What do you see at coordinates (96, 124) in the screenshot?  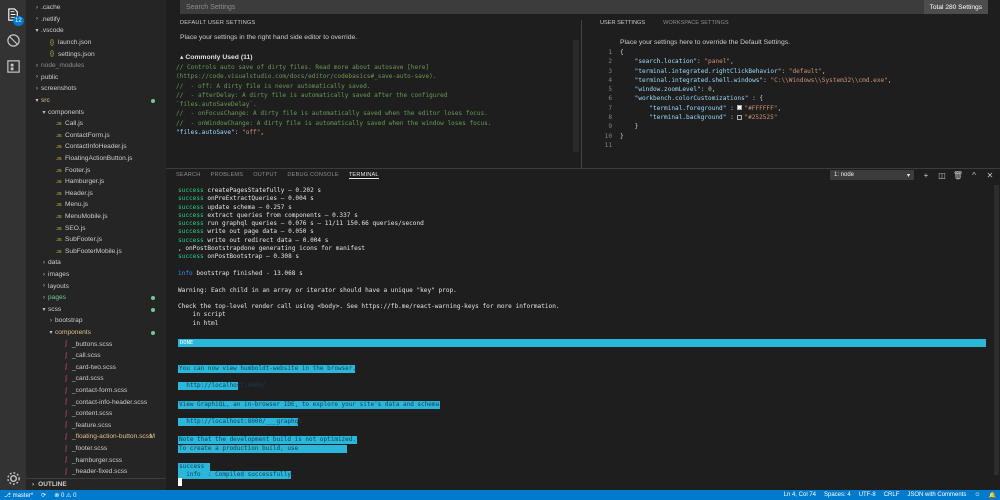 I see `tree-item: JS Call.js` at bounding box center [96, 124].